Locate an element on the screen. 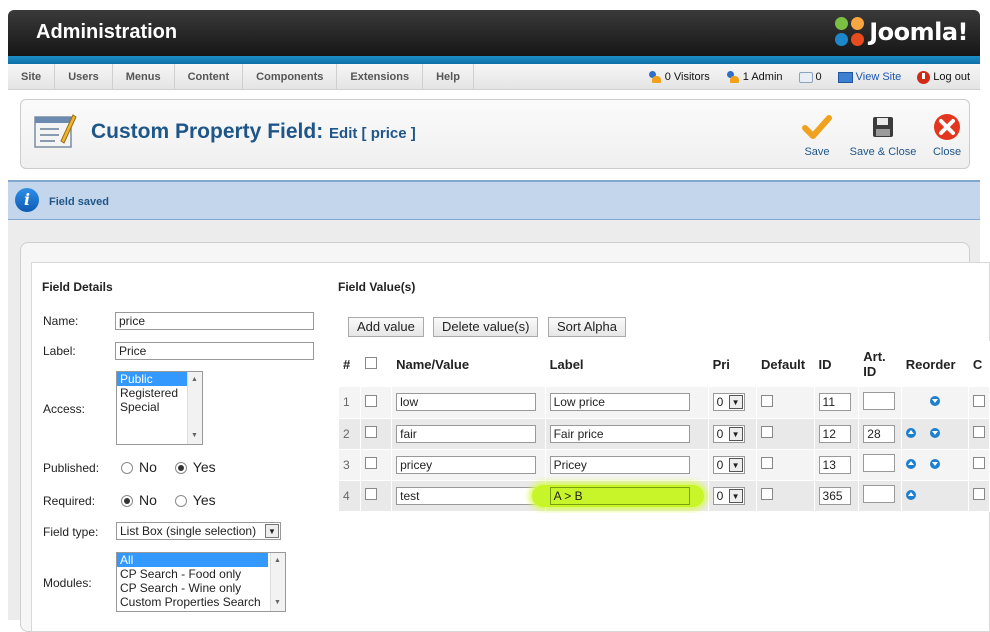  label-input: Price is located at coordinates (214, 351).